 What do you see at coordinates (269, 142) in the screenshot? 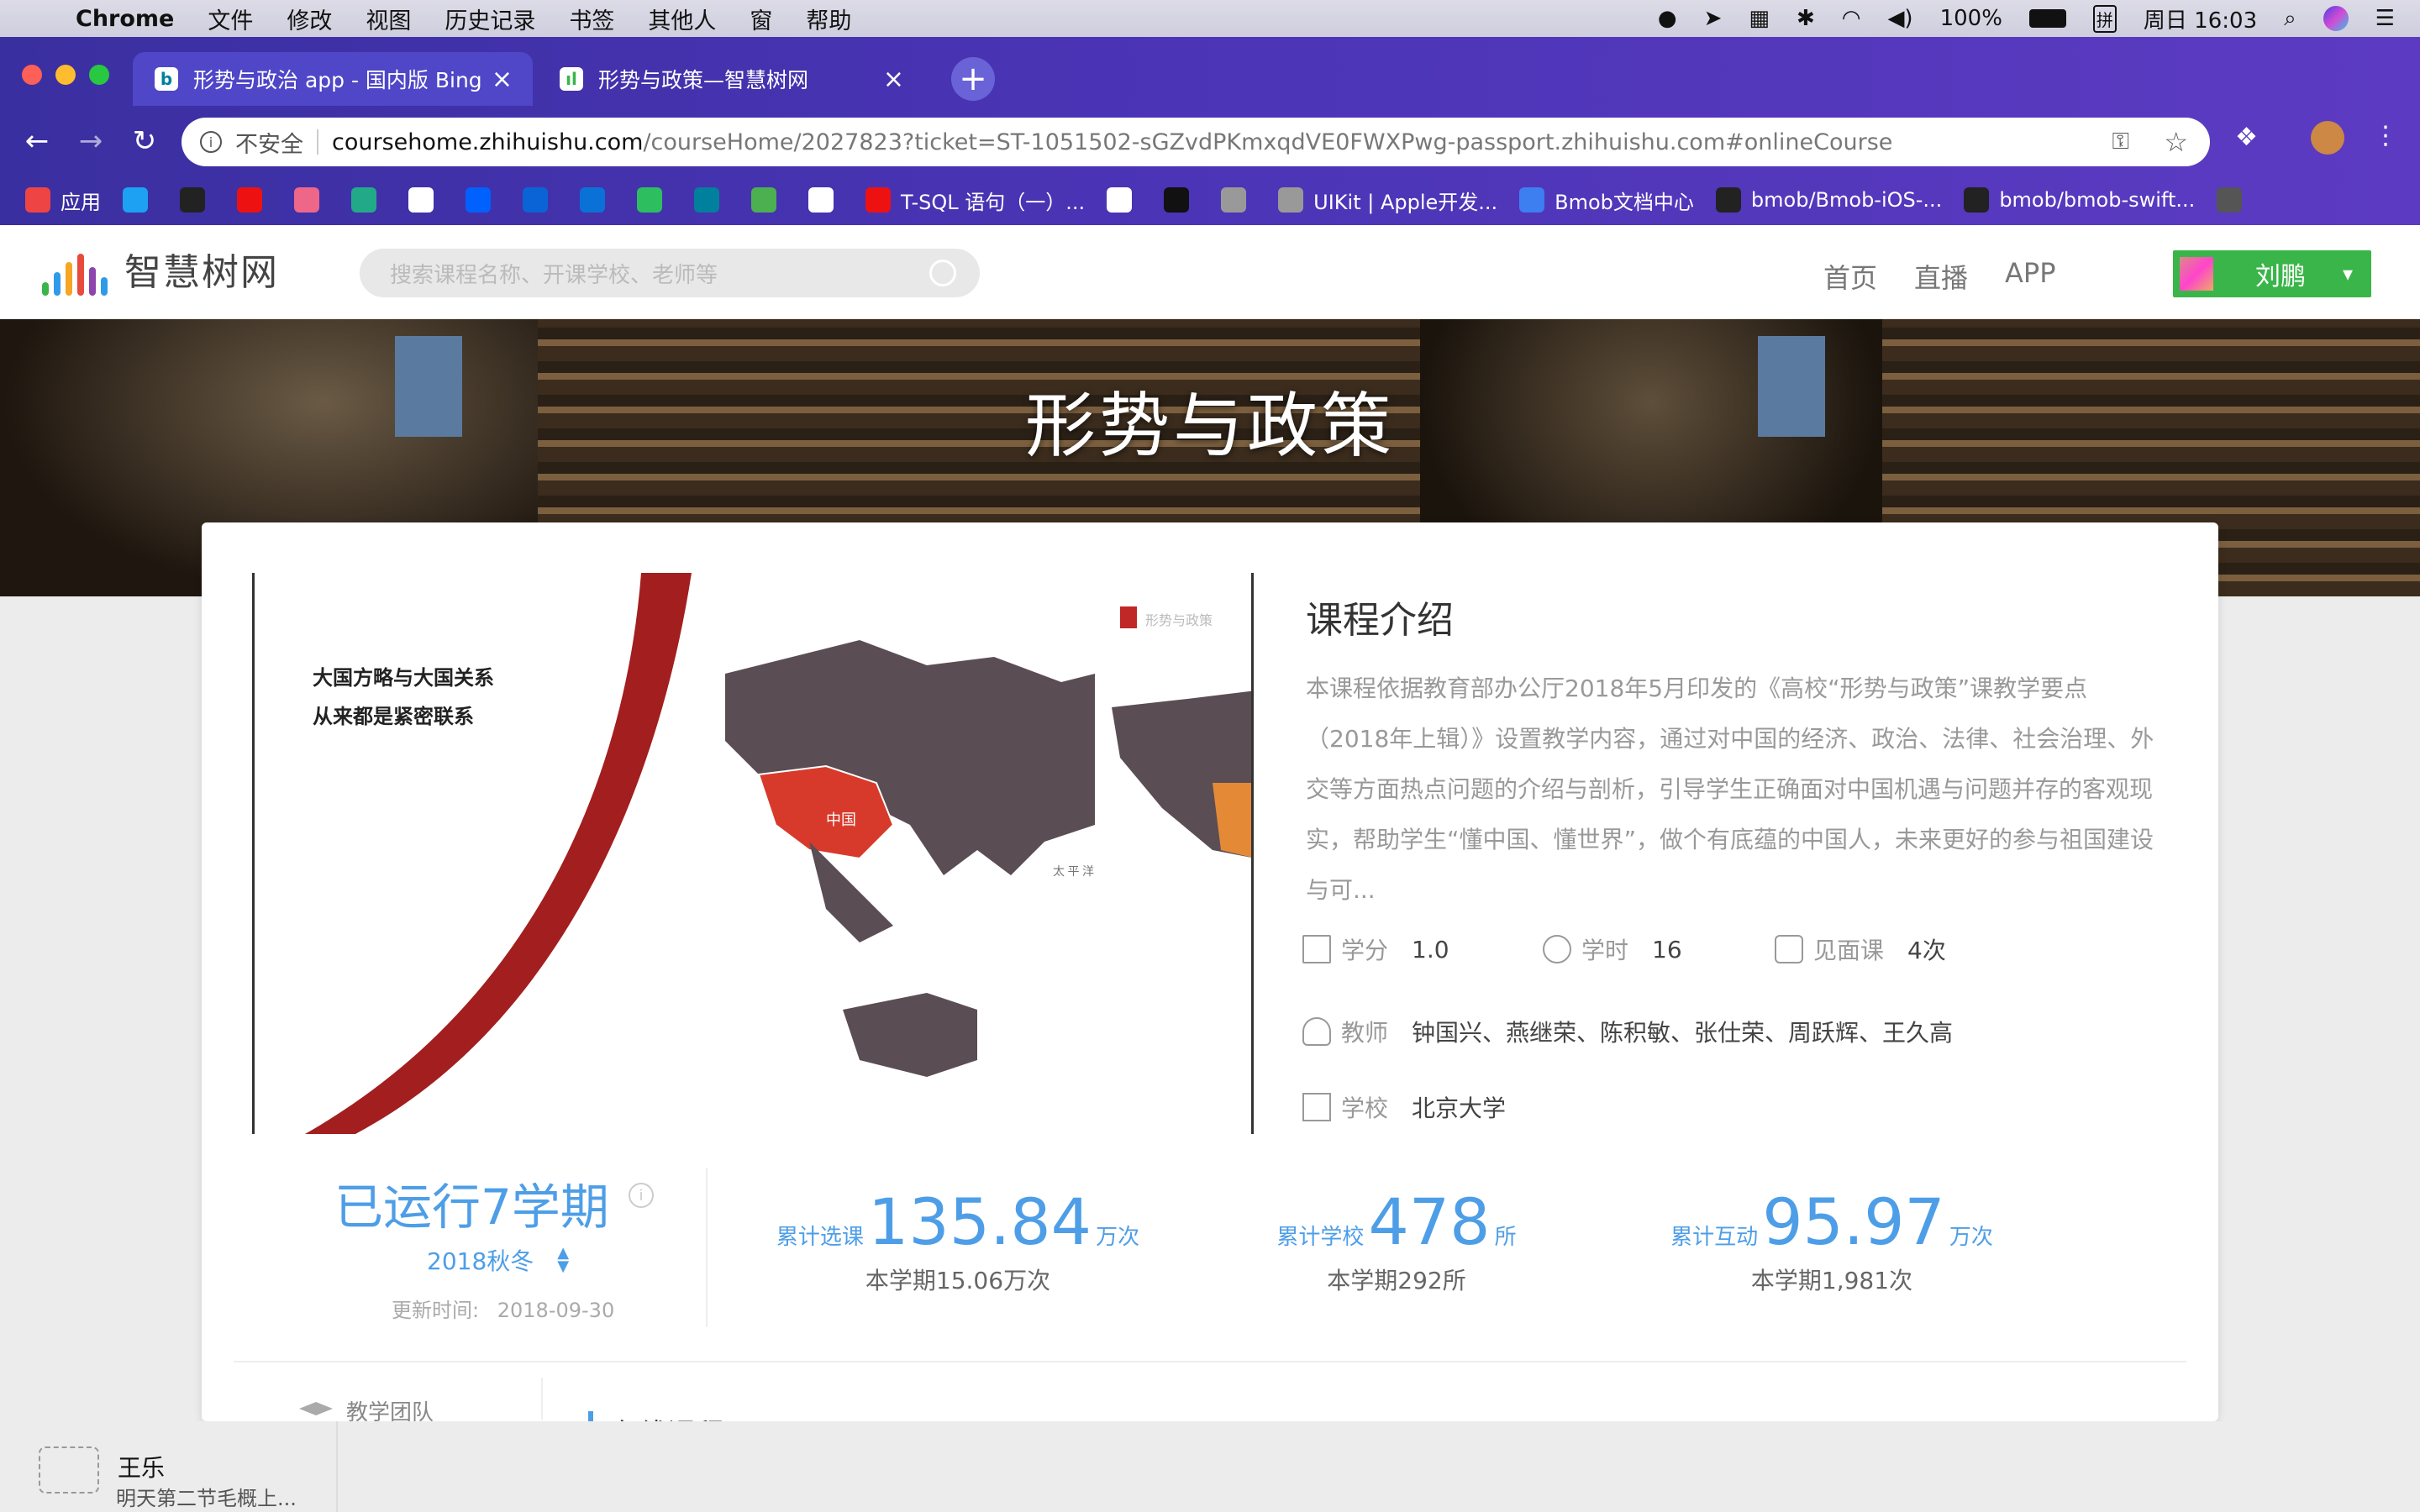
I see `security-label: 不安全` at bounding box center [269, 142].